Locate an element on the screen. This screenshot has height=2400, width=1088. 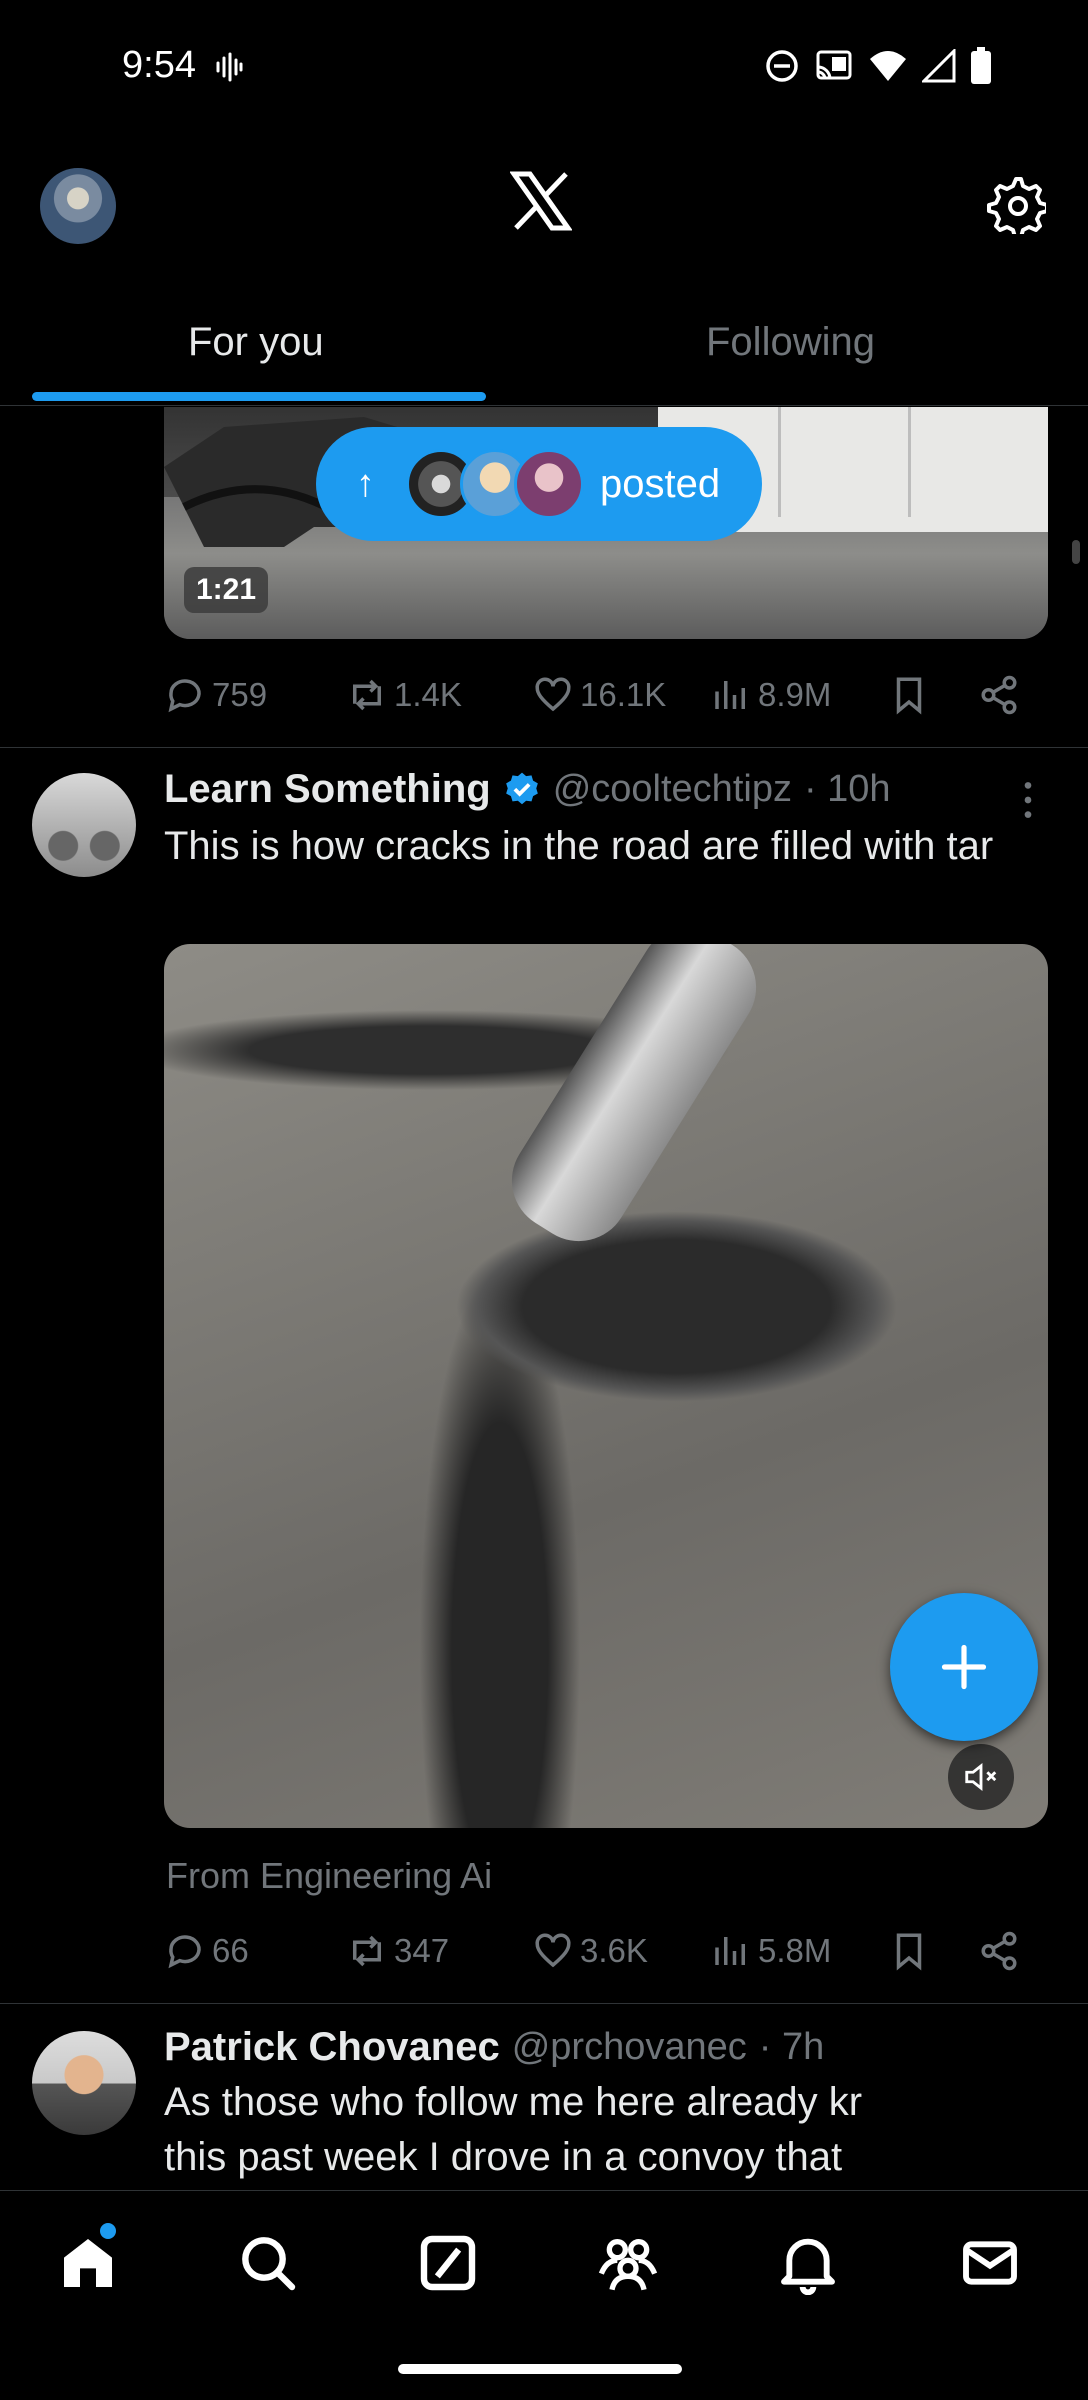
video-frame-nozzle is located at coordinates (634, 1102).